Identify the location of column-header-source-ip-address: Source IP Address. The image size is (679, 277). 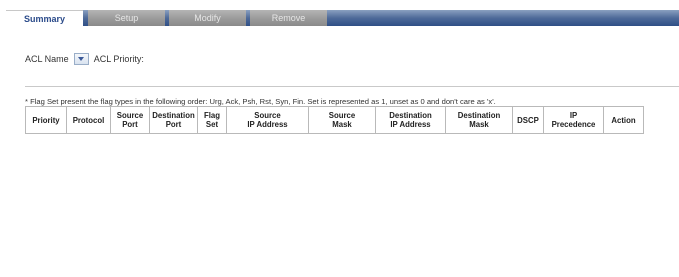
(267, 120).